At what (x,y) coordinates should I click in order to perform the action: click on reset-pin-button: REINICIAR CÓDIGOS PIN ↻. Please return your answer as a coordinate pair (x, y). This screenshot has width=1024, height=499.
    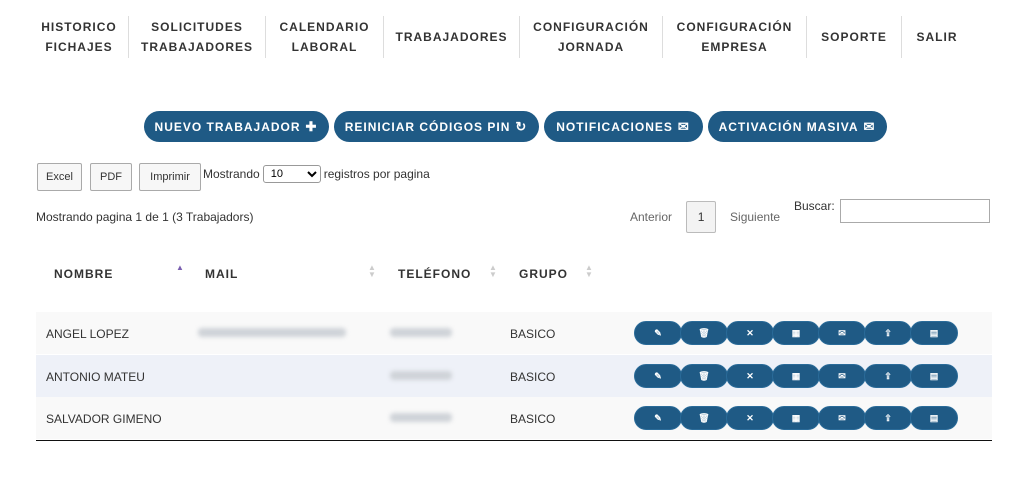
    Looking at the image, I should click on (436, 126).